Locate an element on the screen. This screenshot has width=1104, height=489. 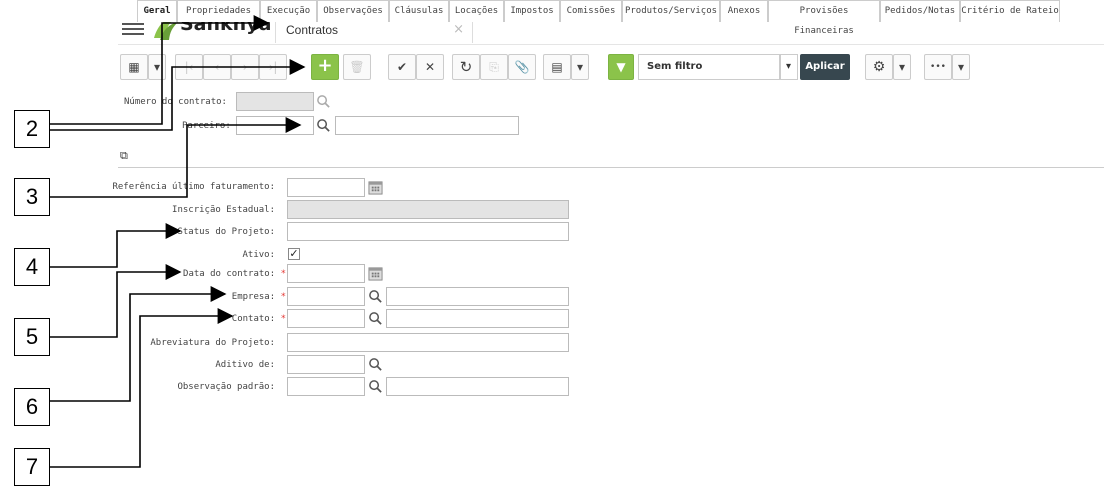
search-addendum-icon is located at coordinates (375, 364).